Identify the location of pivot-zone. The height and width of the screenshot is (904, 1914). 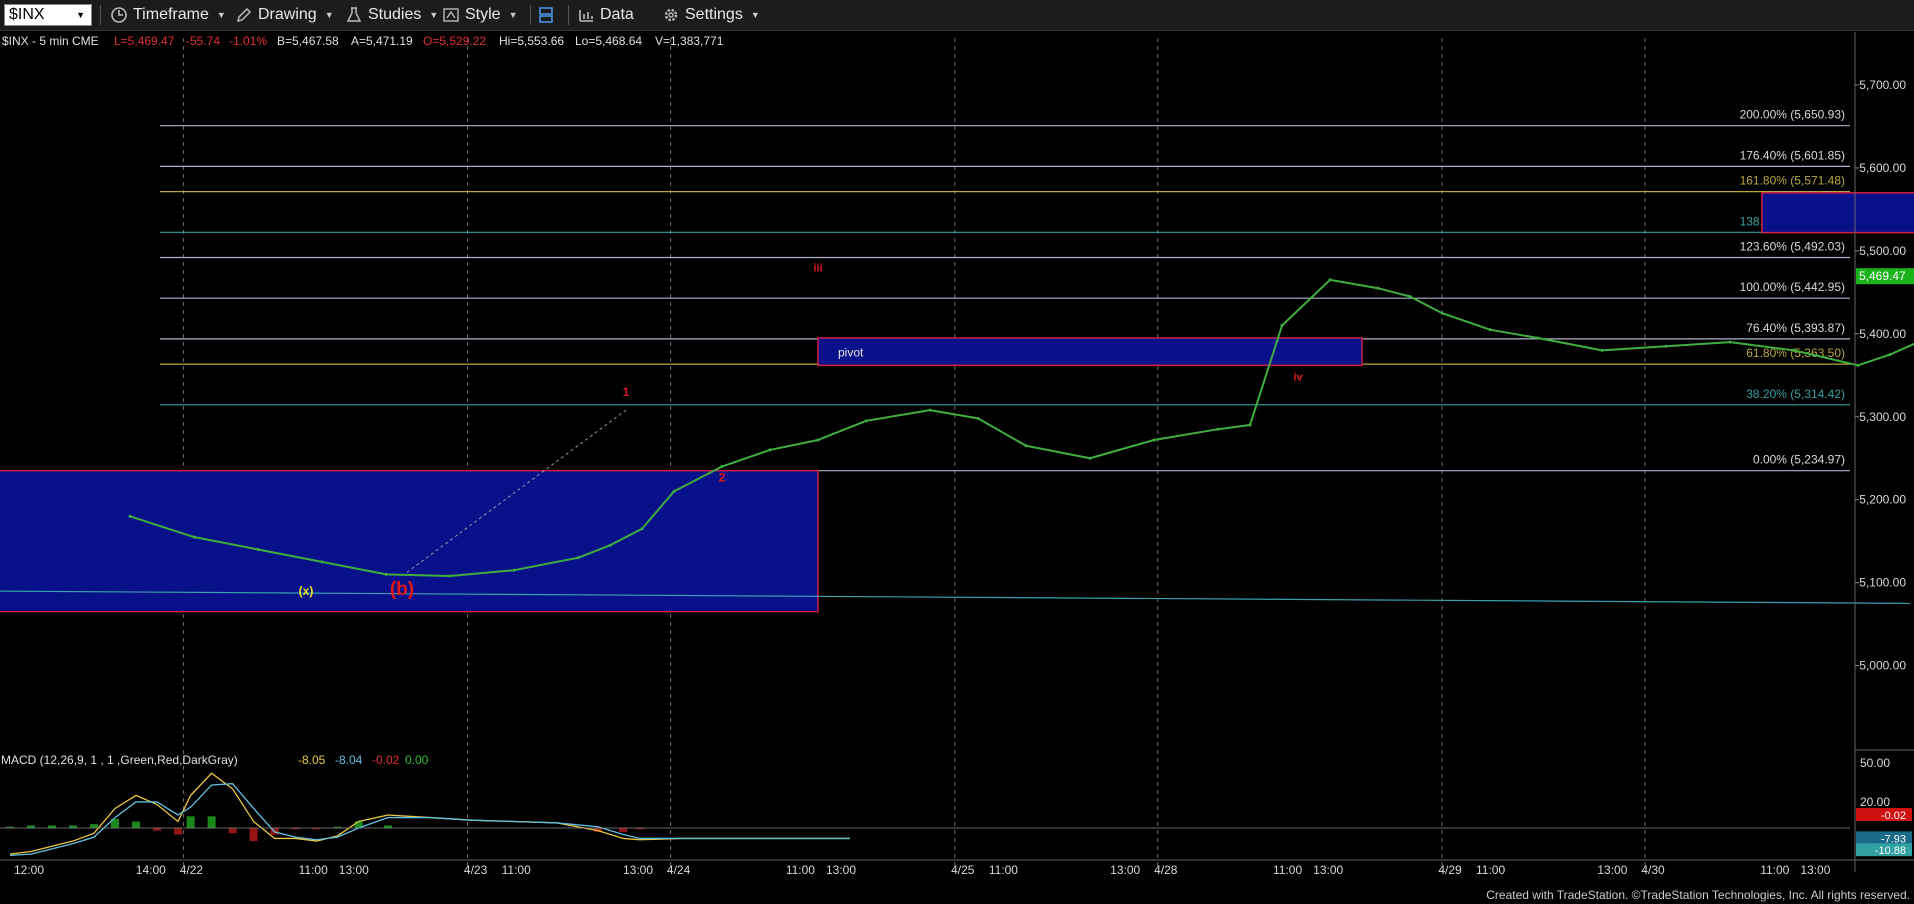
(1090, 352).